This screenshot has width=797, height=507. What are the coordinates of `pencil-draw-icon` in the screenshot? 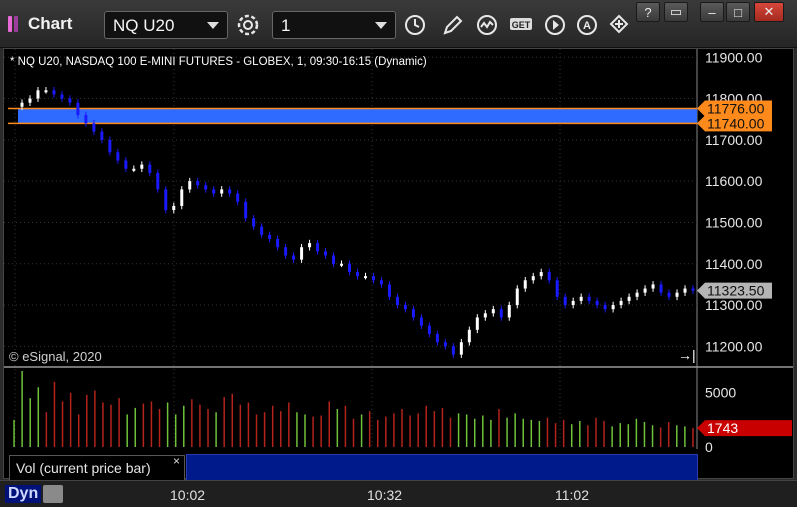 It's located at (453, 25).